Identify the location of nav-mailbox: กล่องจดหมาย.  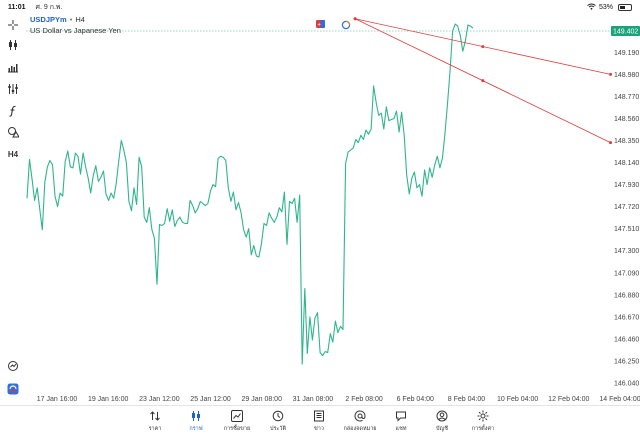
(360, 421).